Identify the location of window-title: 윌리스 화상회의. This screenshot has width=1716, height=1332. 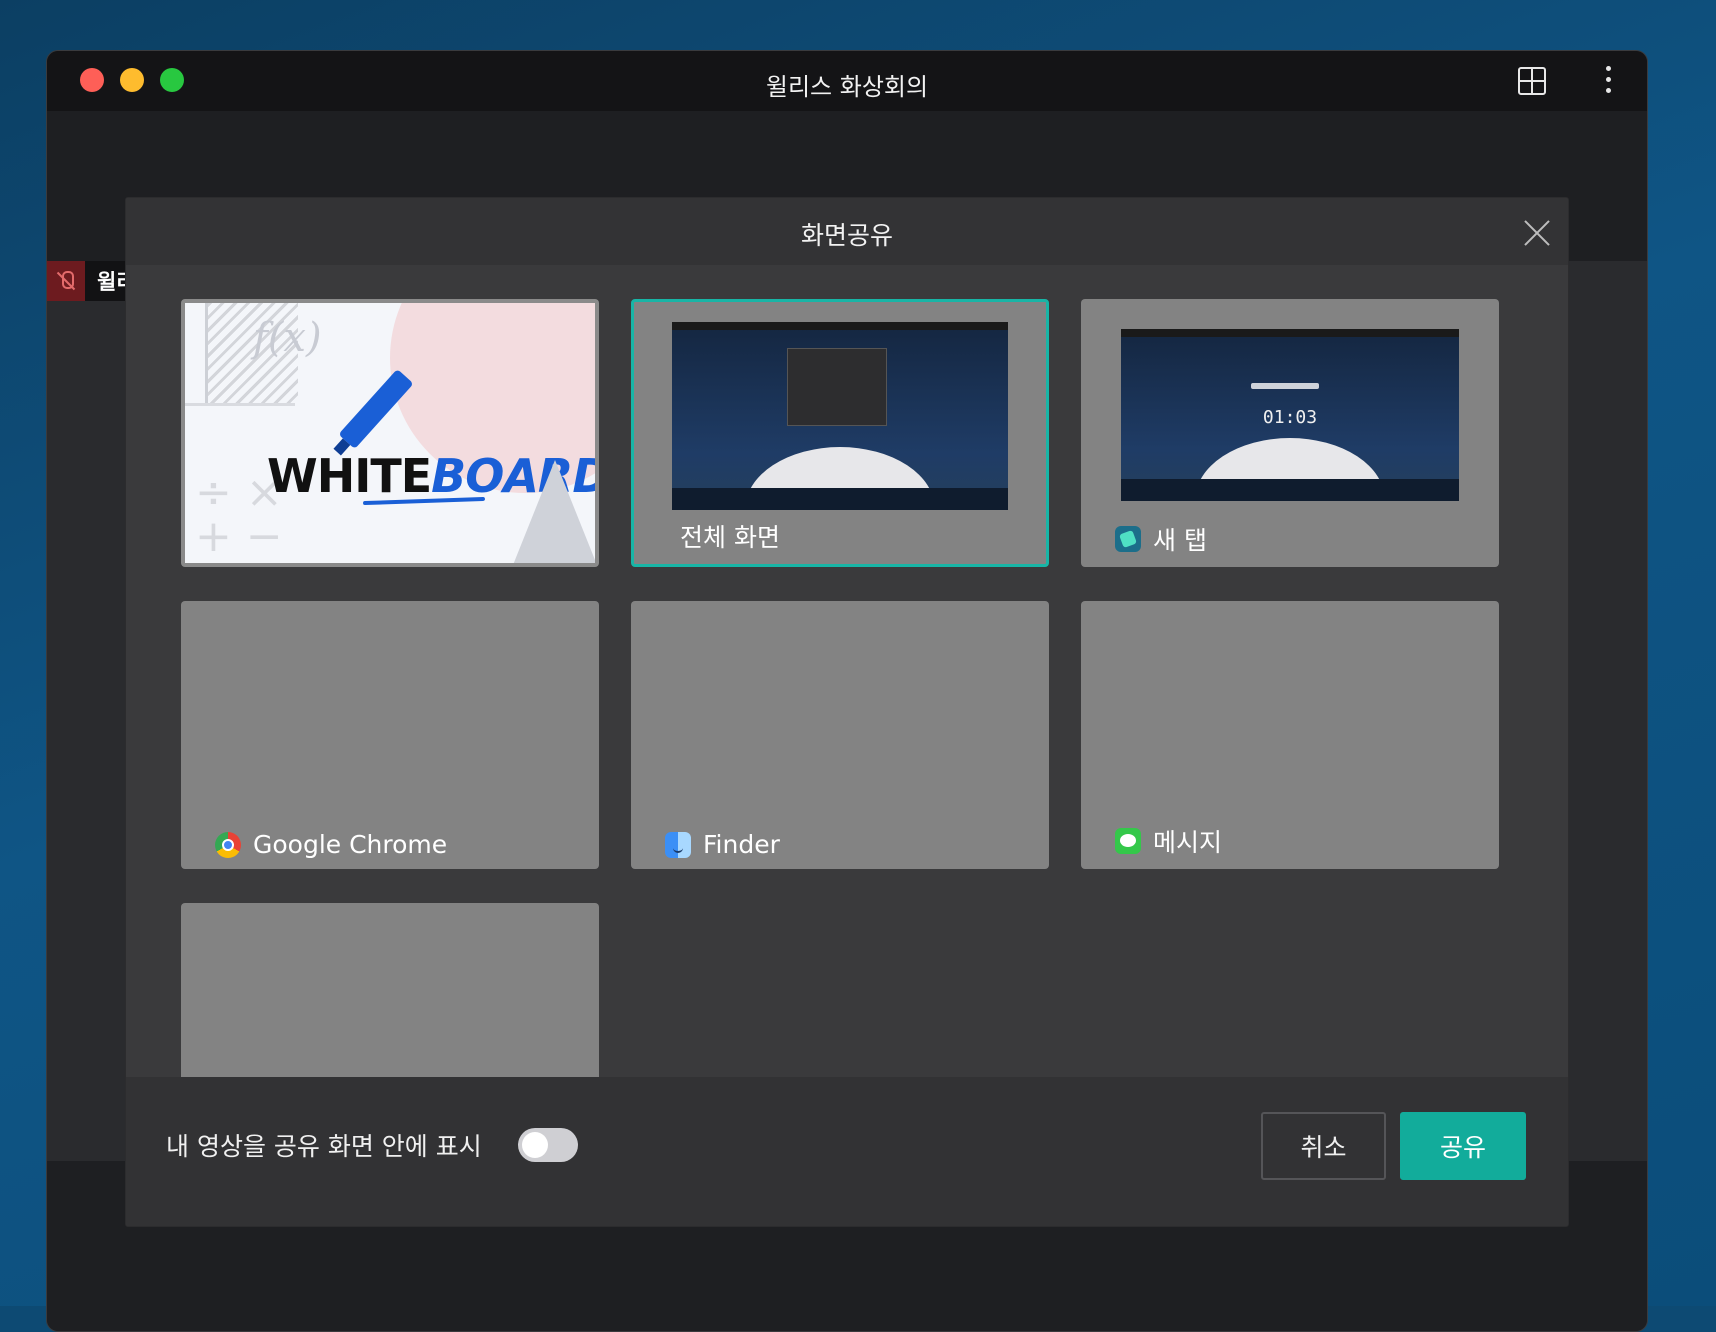
(847, 87).